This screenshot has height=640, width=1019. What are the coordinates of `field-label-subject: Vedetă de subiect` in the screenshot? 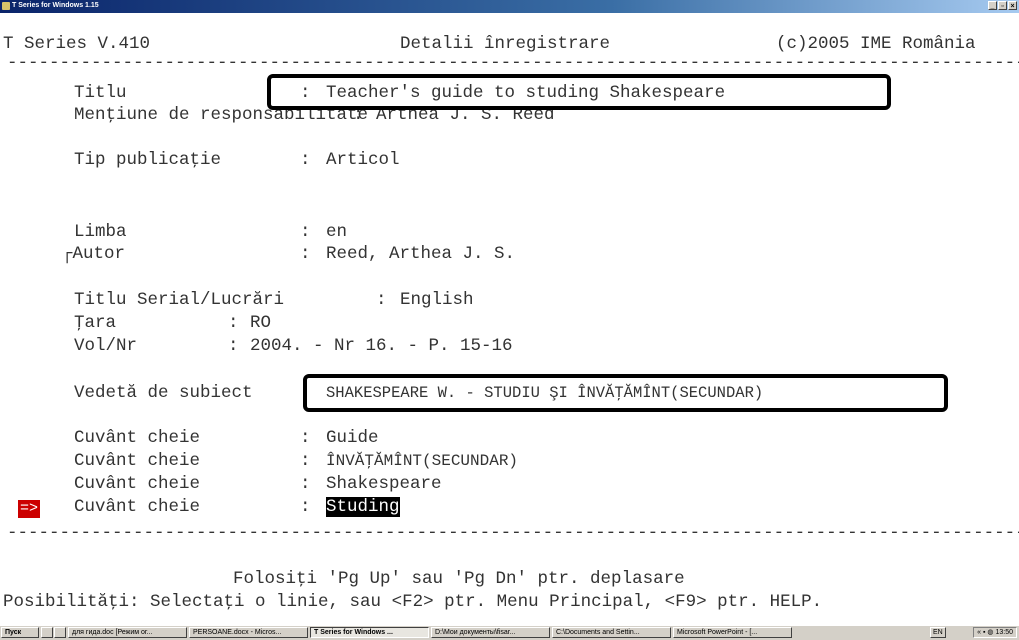 It's located at (163, 393).